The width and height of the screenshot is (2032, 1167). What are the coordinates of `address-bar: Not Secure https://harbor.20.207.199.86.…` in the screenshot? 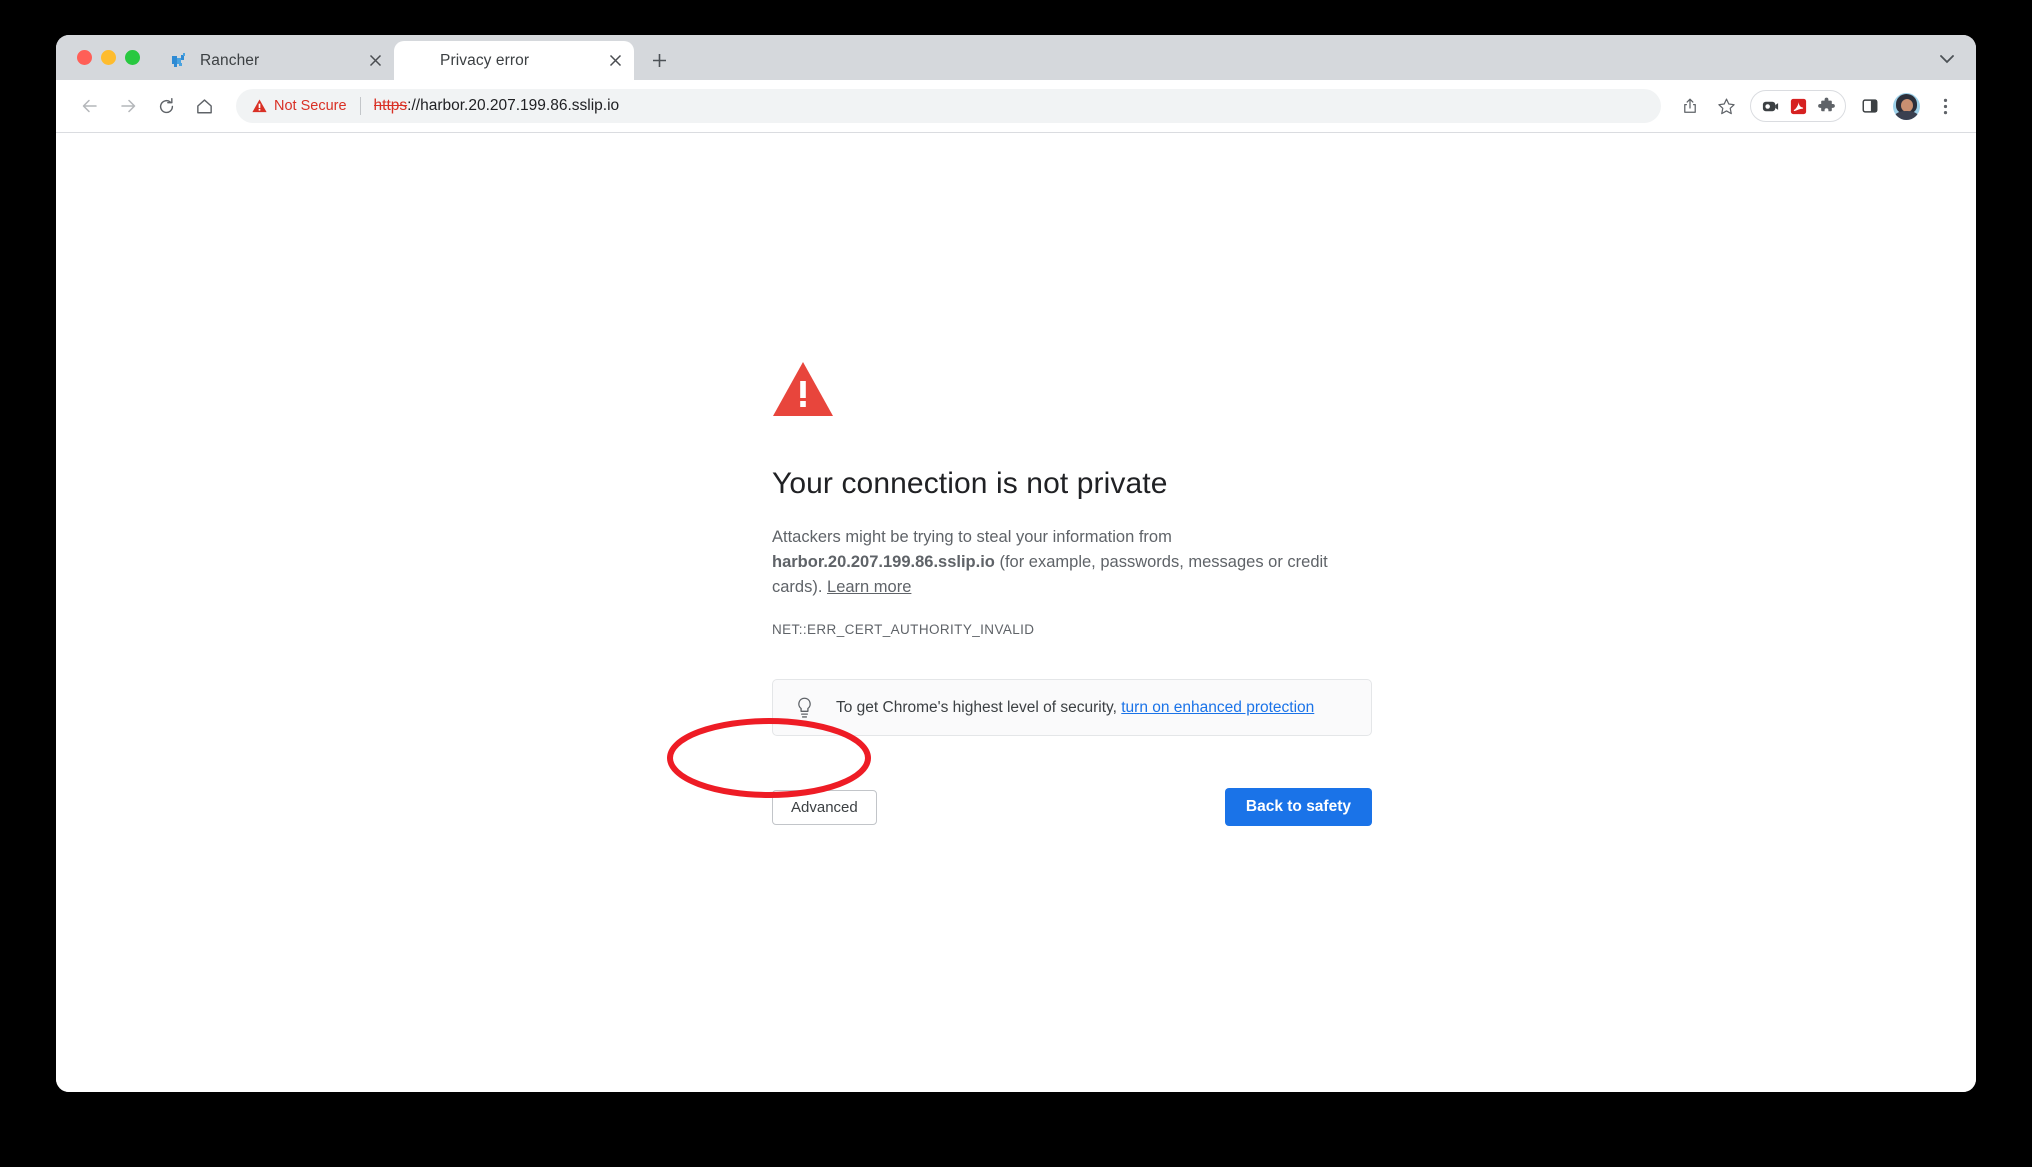 It's located at (948, 106).